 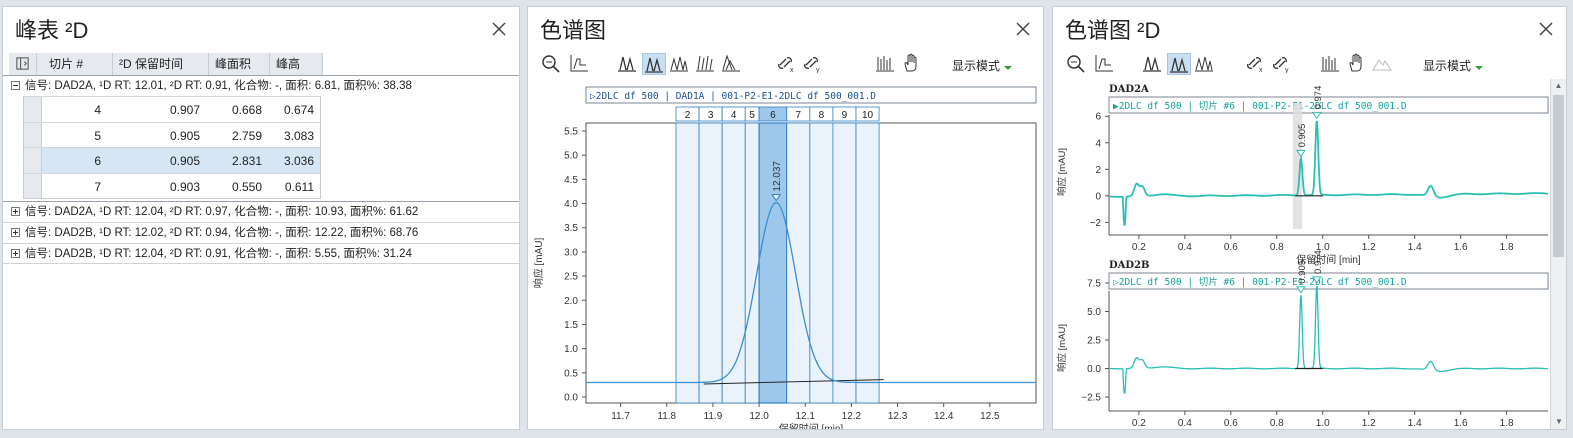 What do you see at coordinates (172, 160) in the screenshot?
I see `table-row-selected: 6 0.905 2.831 3.036` at bounding box center [172, 160].